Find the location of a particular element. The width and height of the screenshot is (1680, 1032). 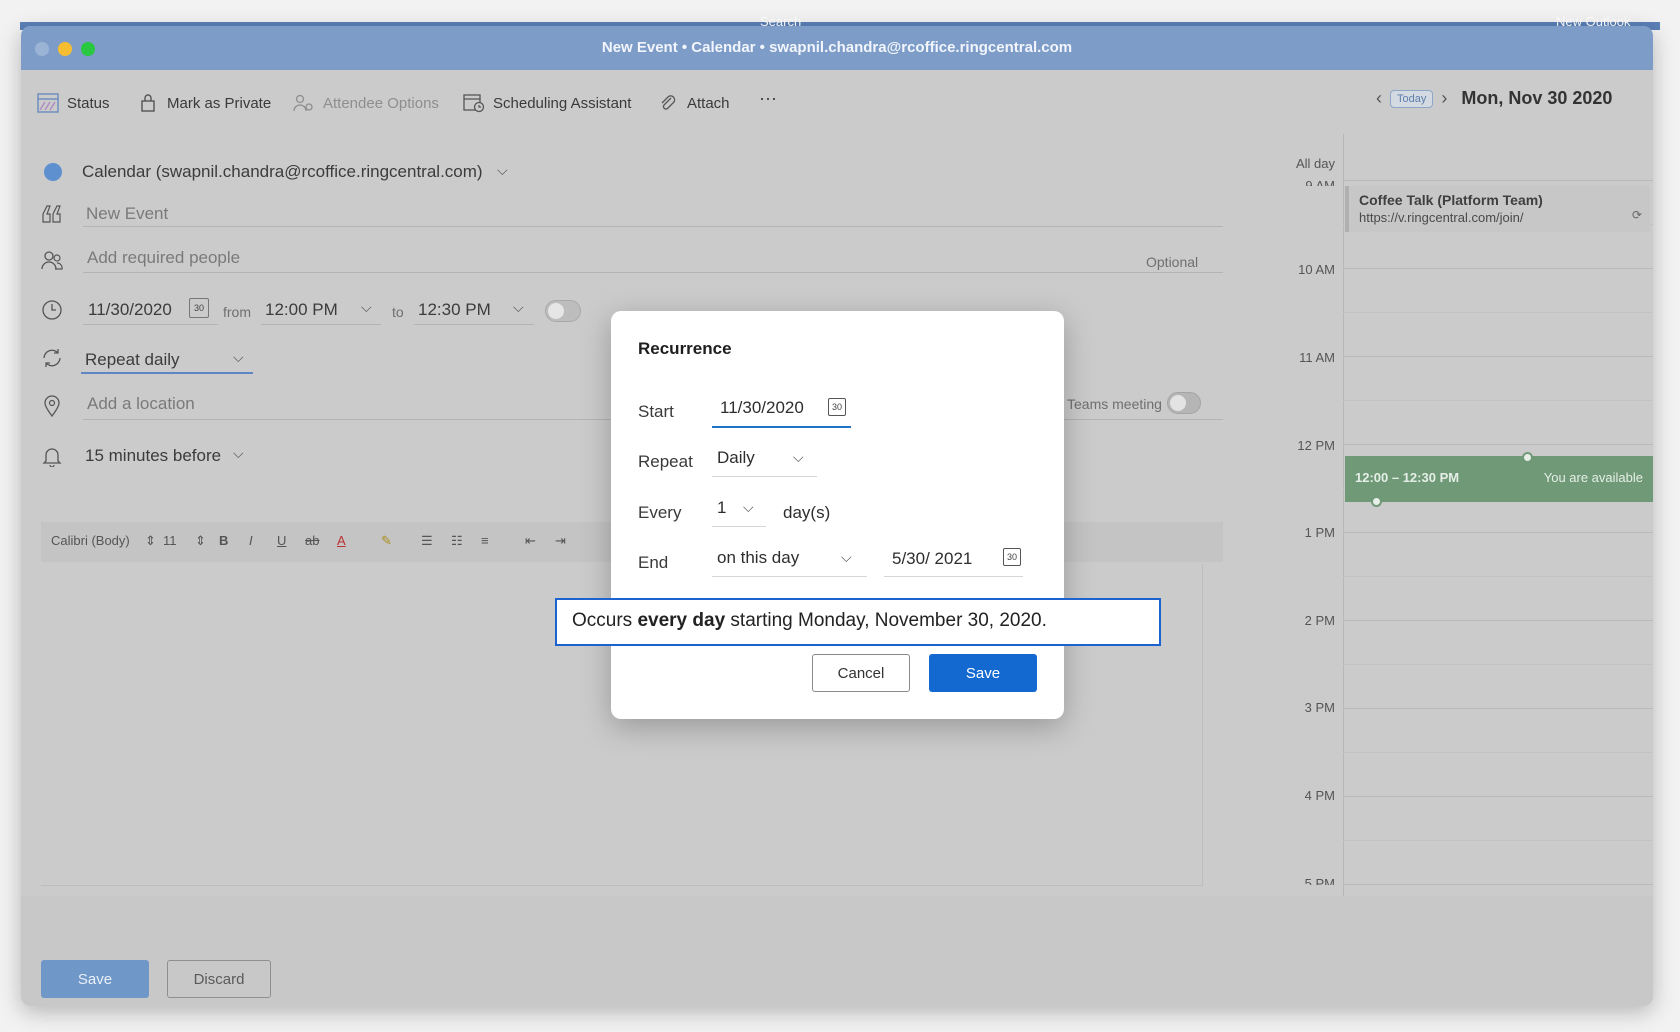

save-recurrence-button: Save is located at coordinates (983, 673).